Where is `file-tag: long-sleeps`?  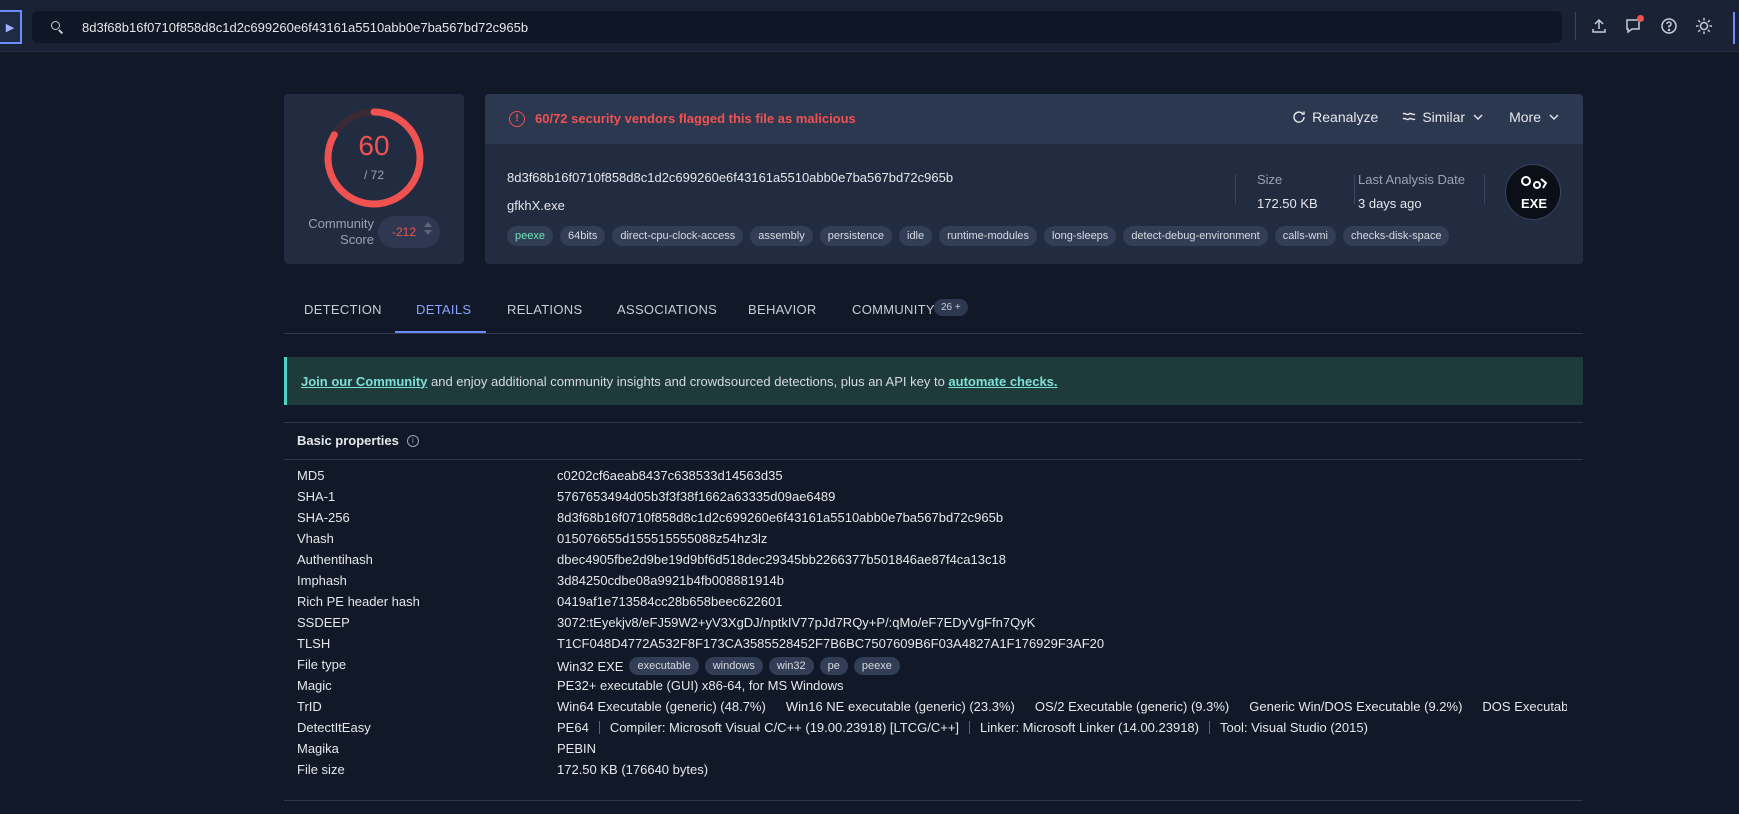 file-tag: long-sleeps is located at coordinates (1080, 236).